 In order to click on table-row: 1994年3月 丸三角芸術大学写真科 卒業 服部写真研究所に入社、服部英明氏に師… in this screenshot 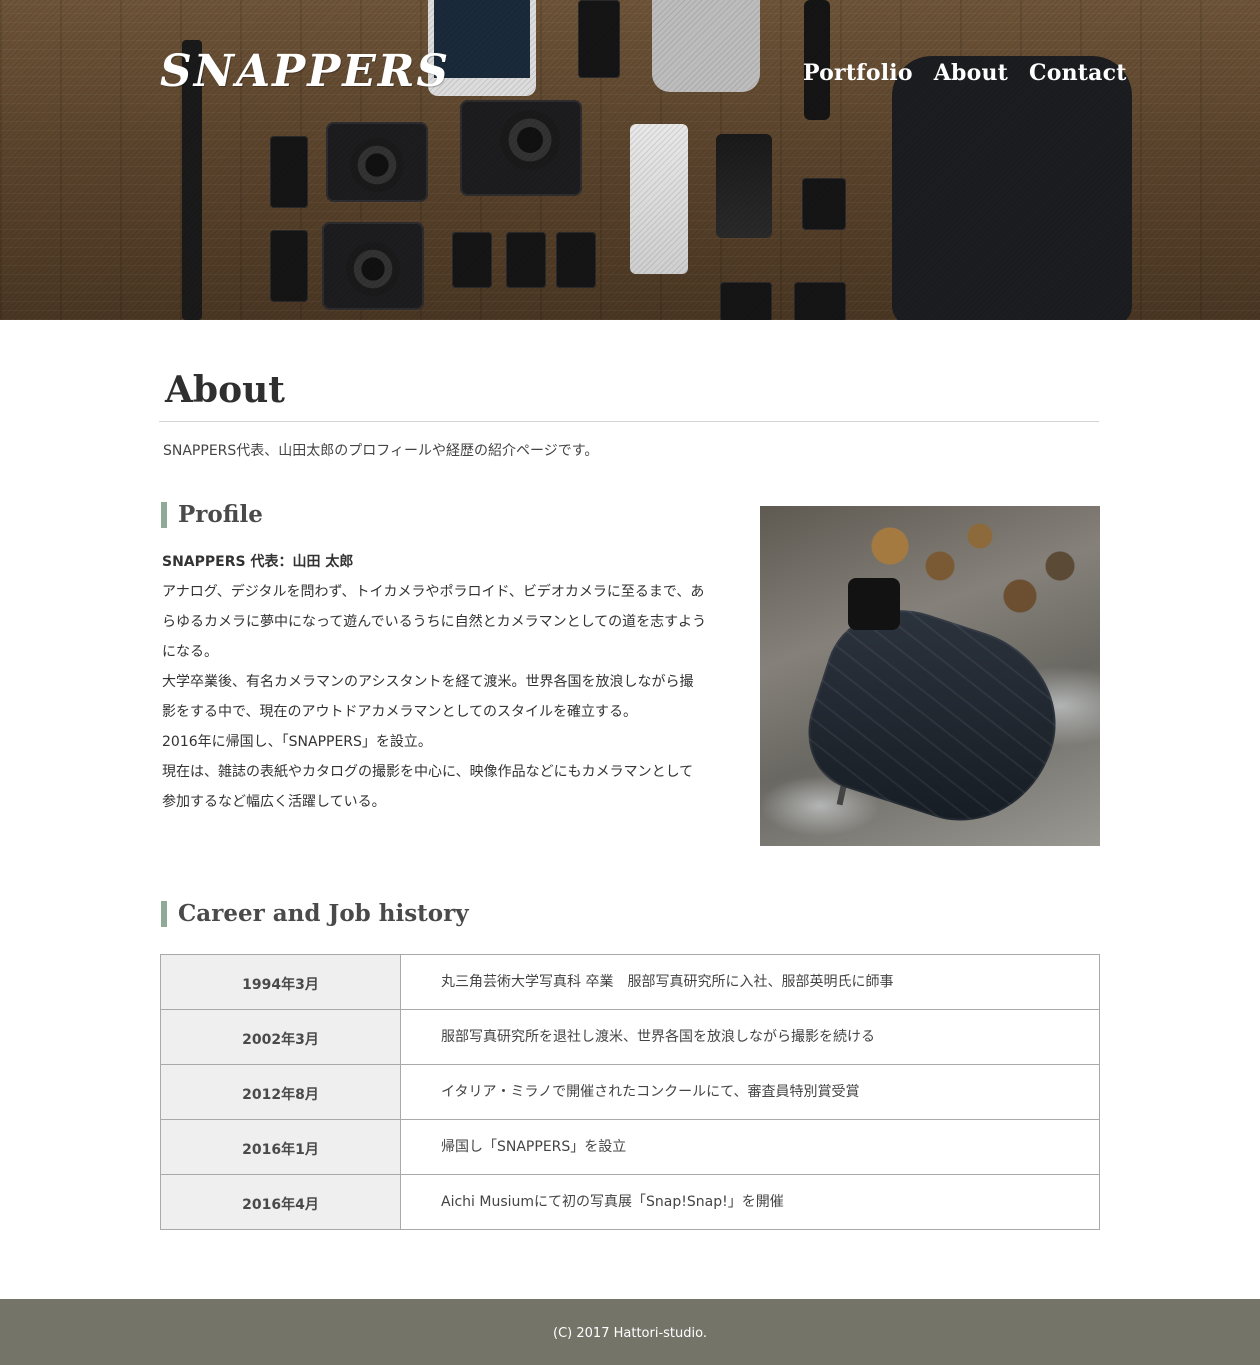, I will do `click(630, 982)`.